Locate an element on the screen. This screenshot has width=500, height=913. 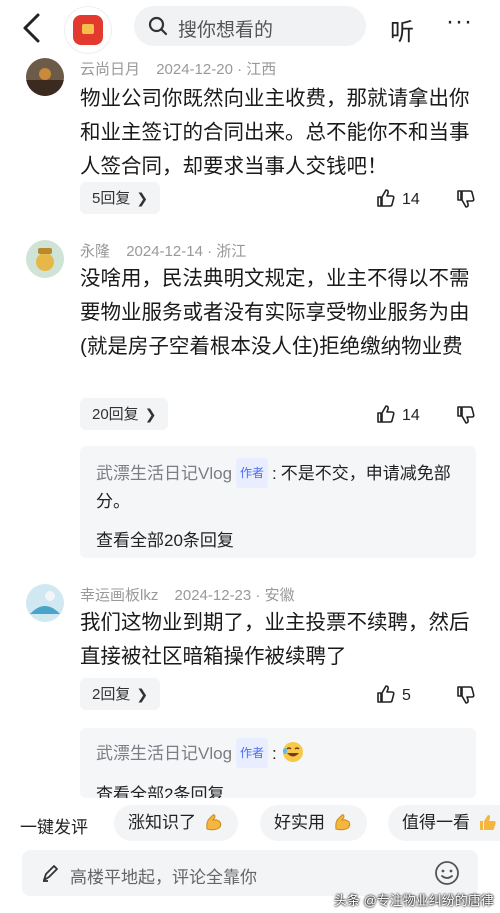
back-arrow-icon is located at coordinates (32, 28).